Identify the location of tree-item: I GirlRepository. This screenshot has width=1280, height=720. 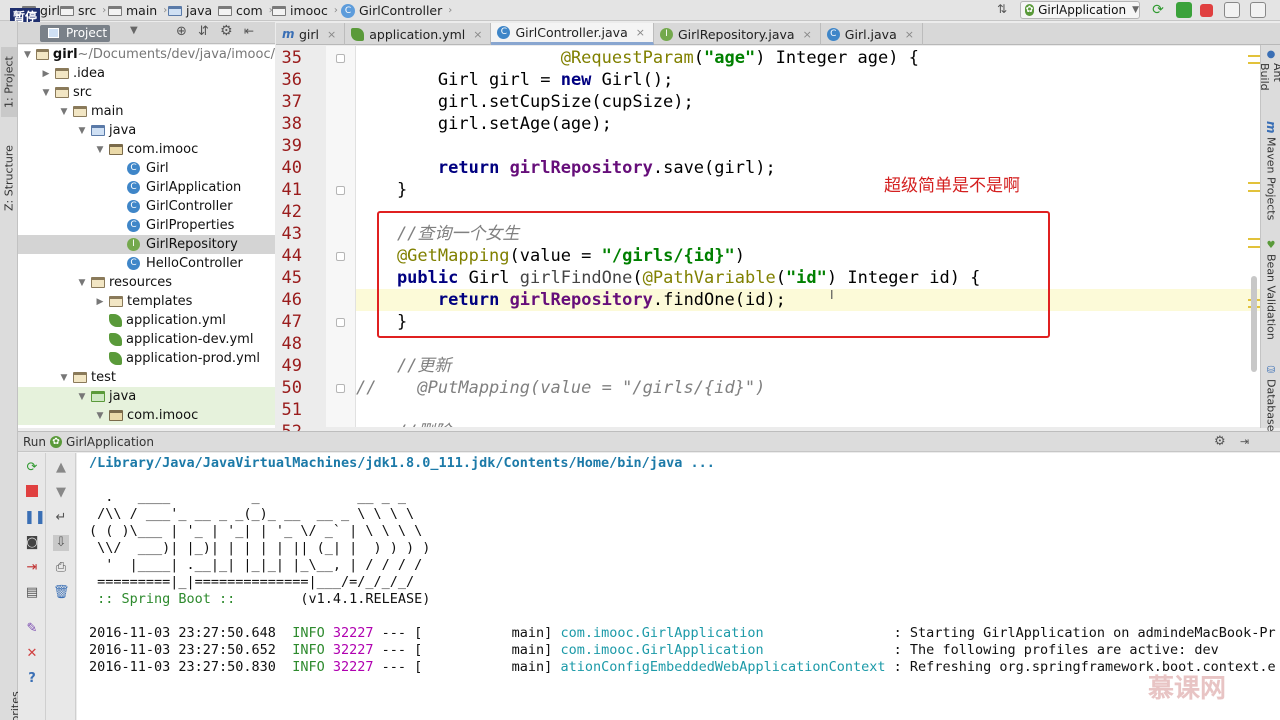
(146, 244).